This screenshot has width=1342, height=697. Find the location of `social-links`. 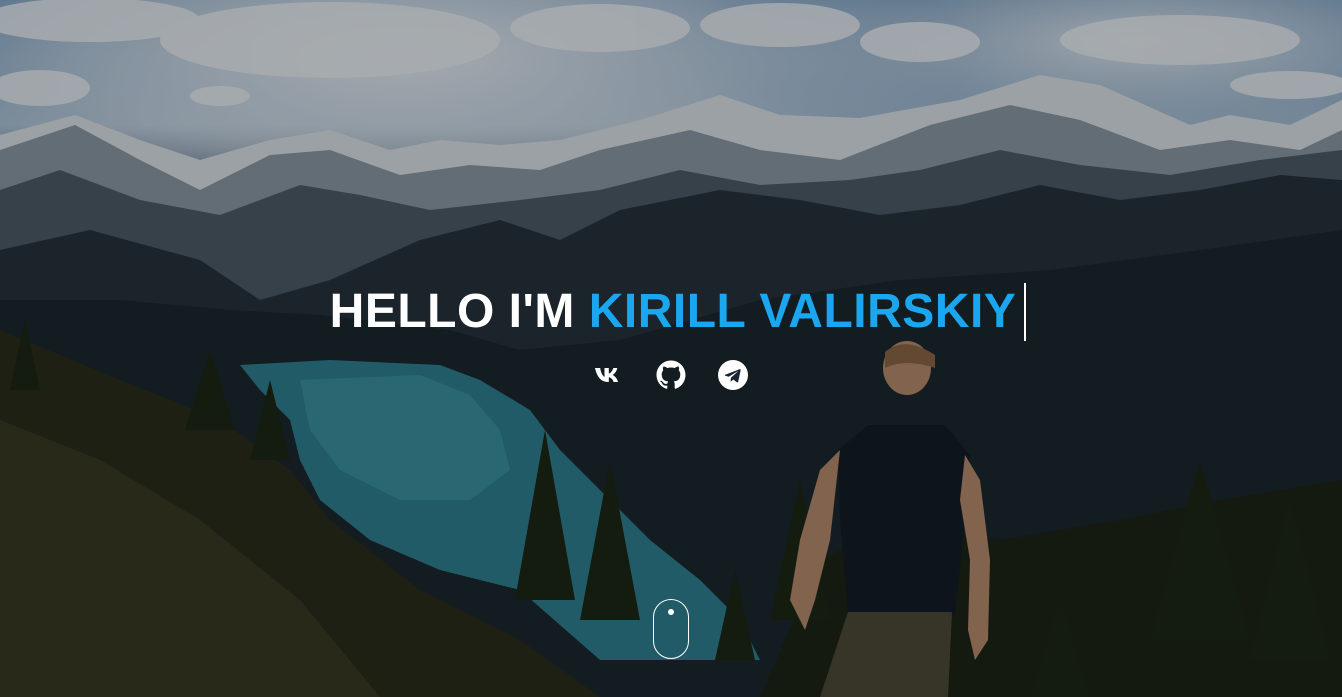

social-links is located at coordinates (671, 375).